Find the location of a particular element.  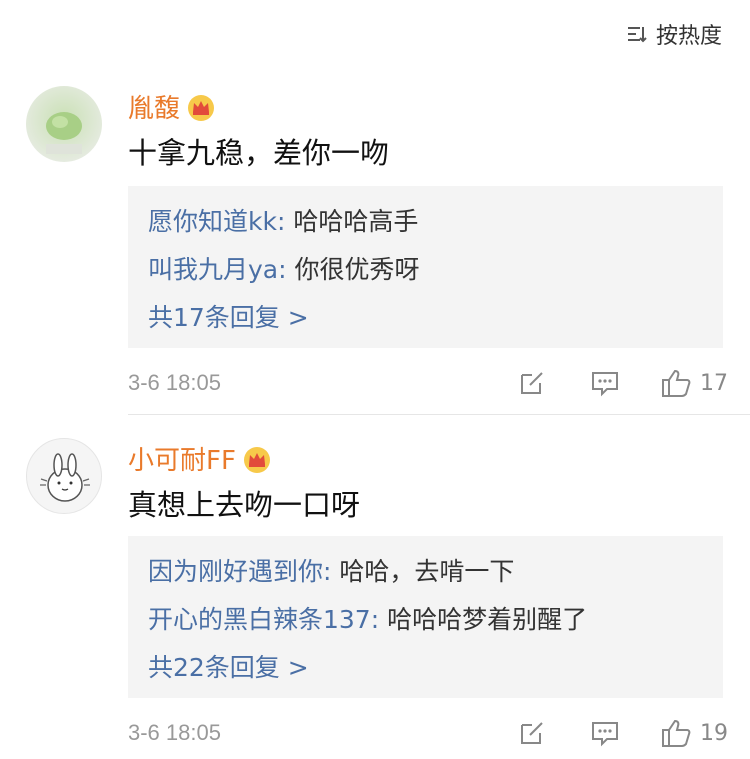

reply-text: 哈哈哈高手 is located at coordinates (352, 221).